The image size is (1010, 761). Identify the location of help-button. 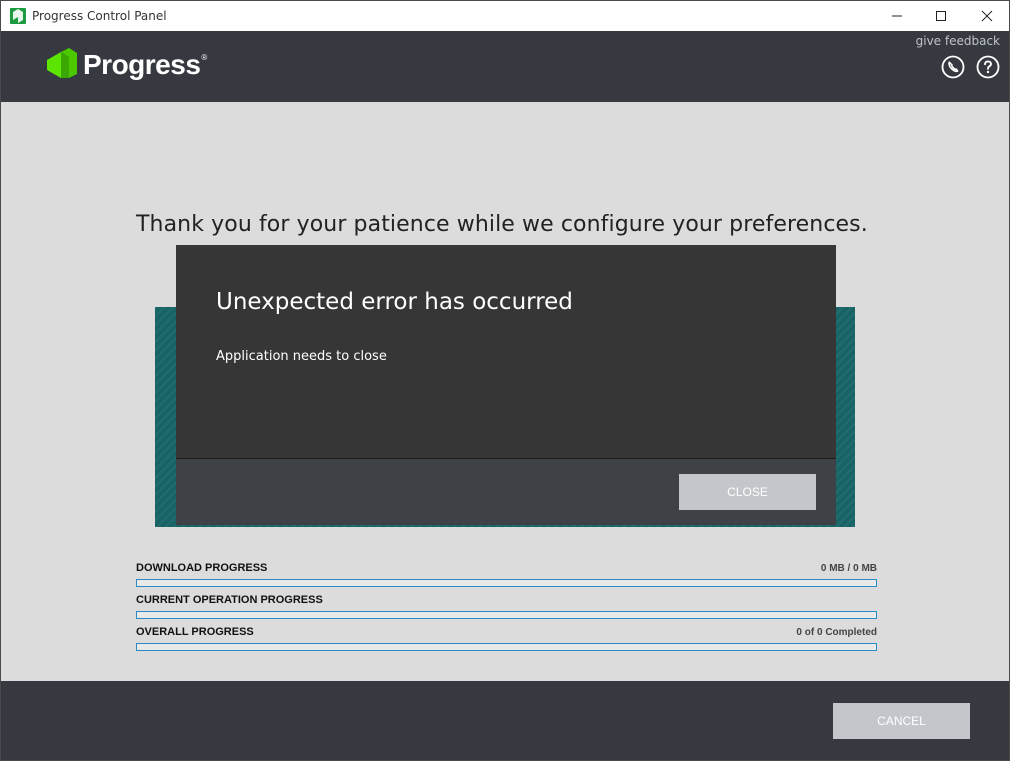
(988, 67).